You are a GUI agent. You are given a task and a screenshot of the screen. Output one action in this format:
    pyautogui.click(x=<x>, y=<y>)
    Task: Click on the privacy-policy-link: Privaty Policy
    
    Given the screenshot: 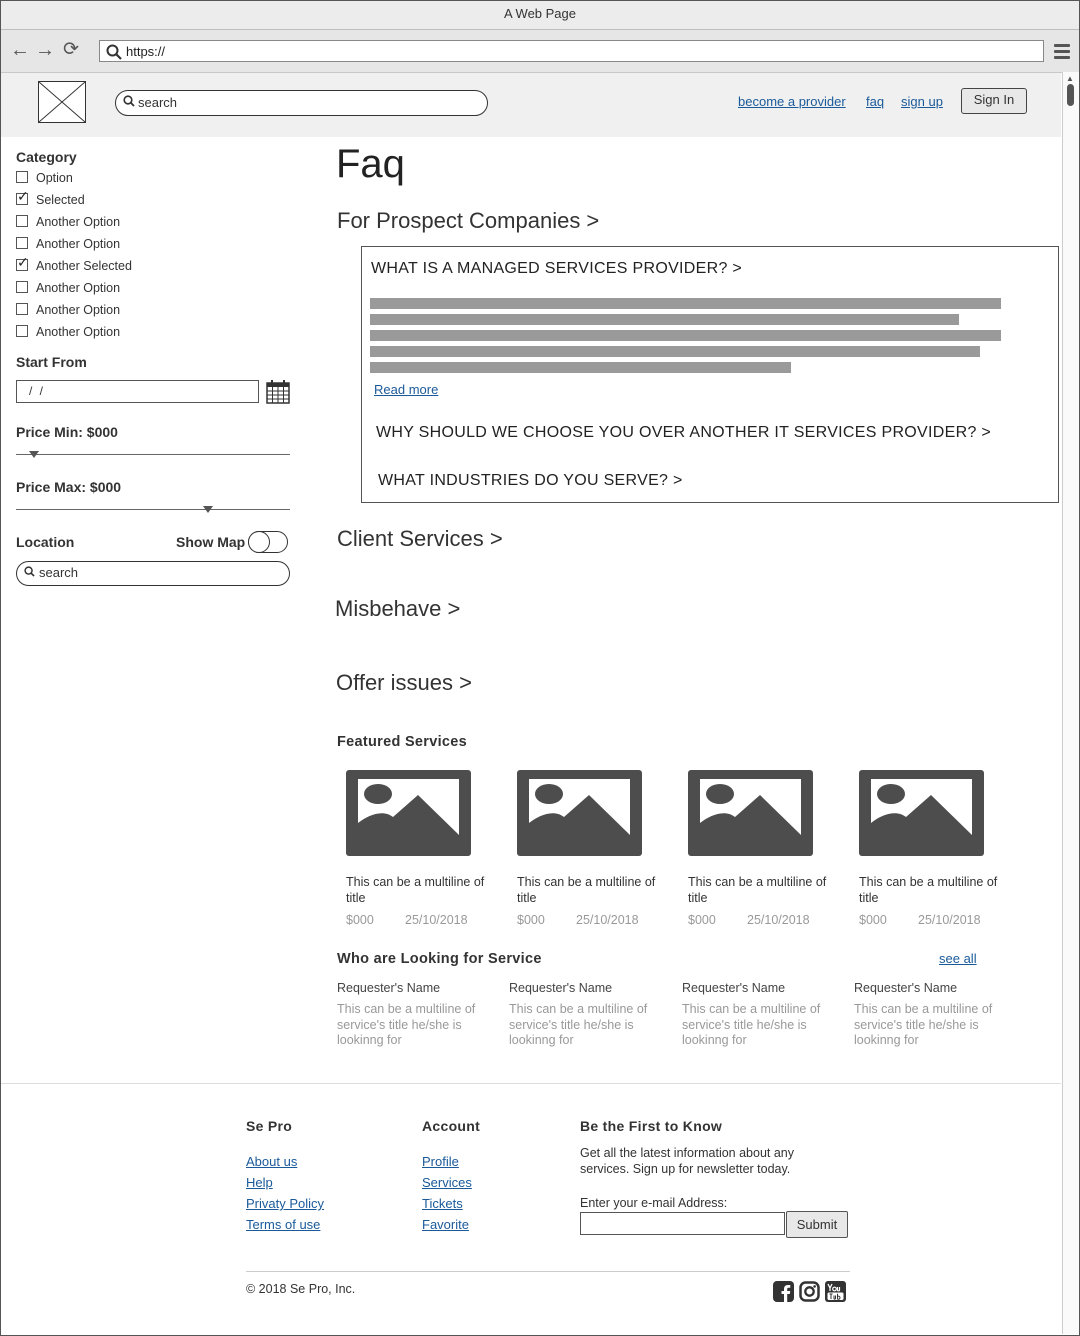 What is the action you would take?
    pyautogui.click(x=285, y=1203)
    